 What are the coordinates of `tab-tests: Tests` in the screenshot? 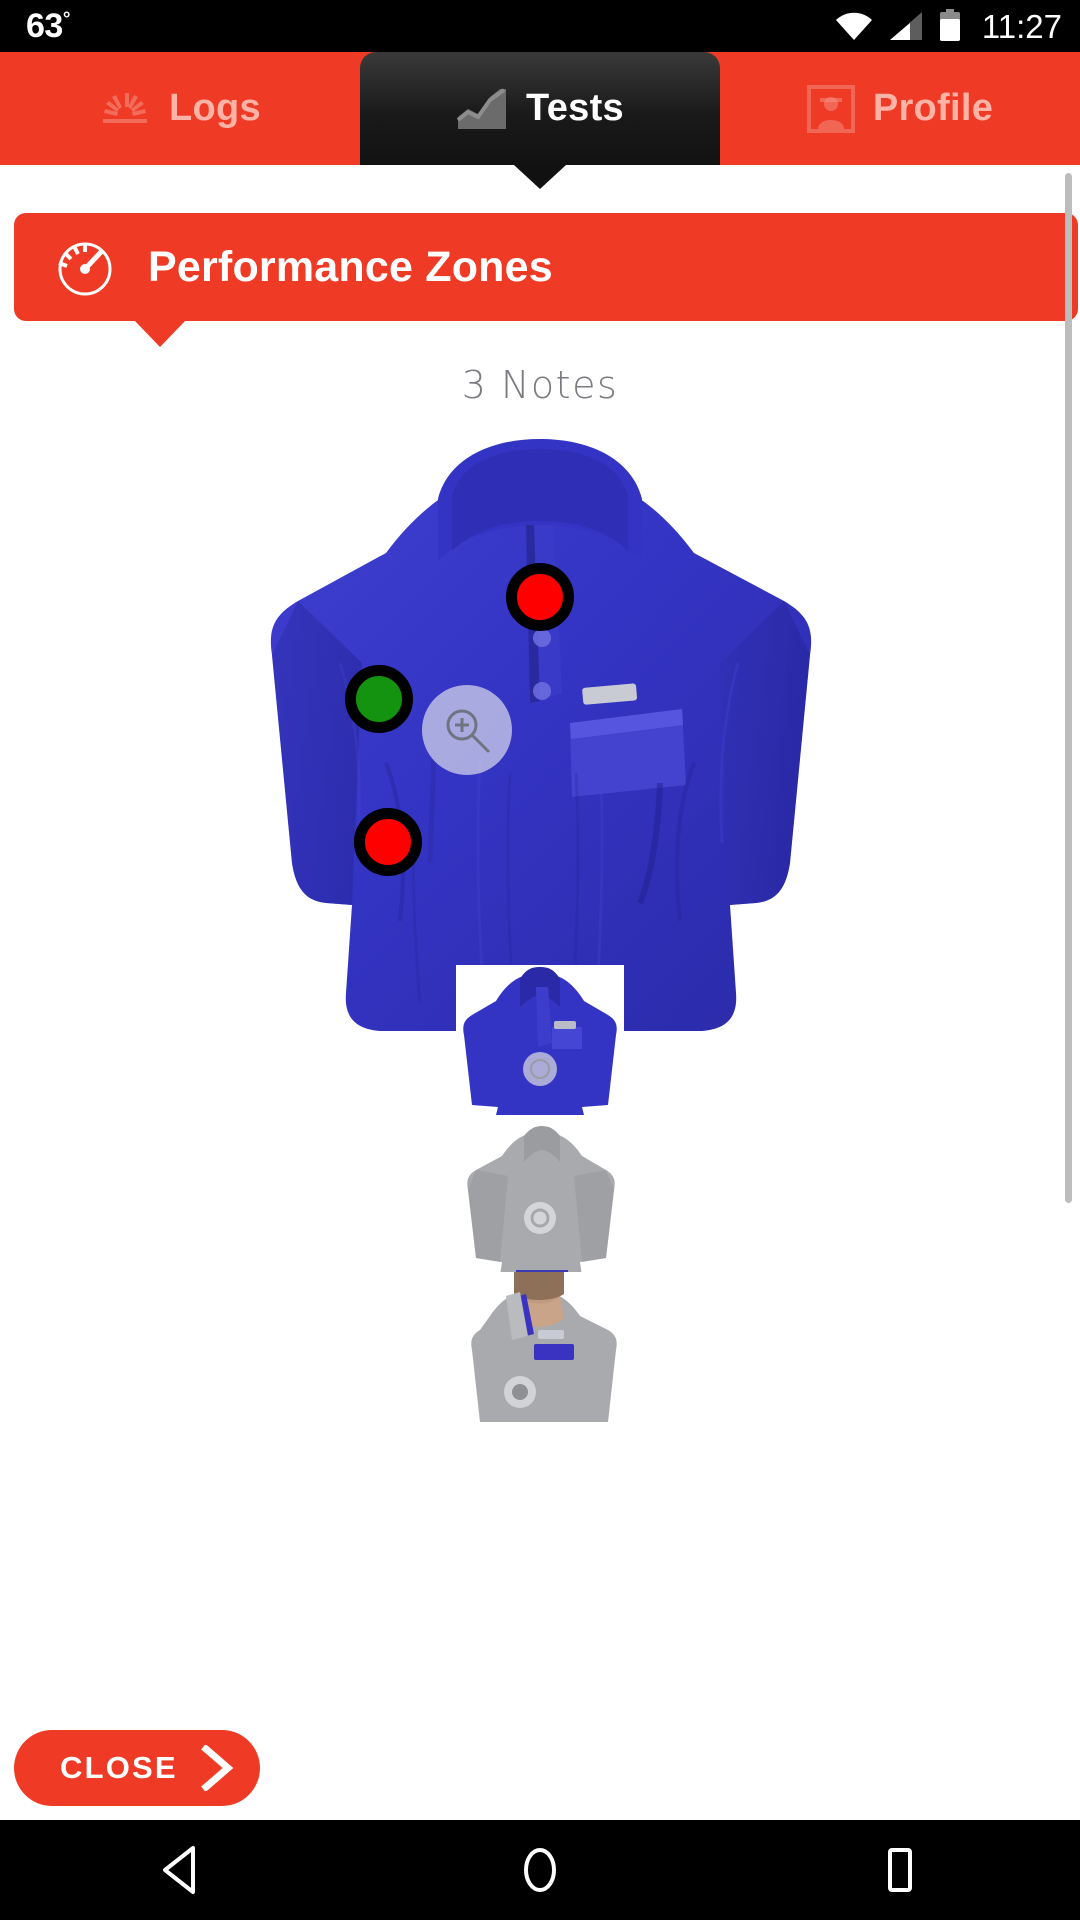 It's located at (540, 108).